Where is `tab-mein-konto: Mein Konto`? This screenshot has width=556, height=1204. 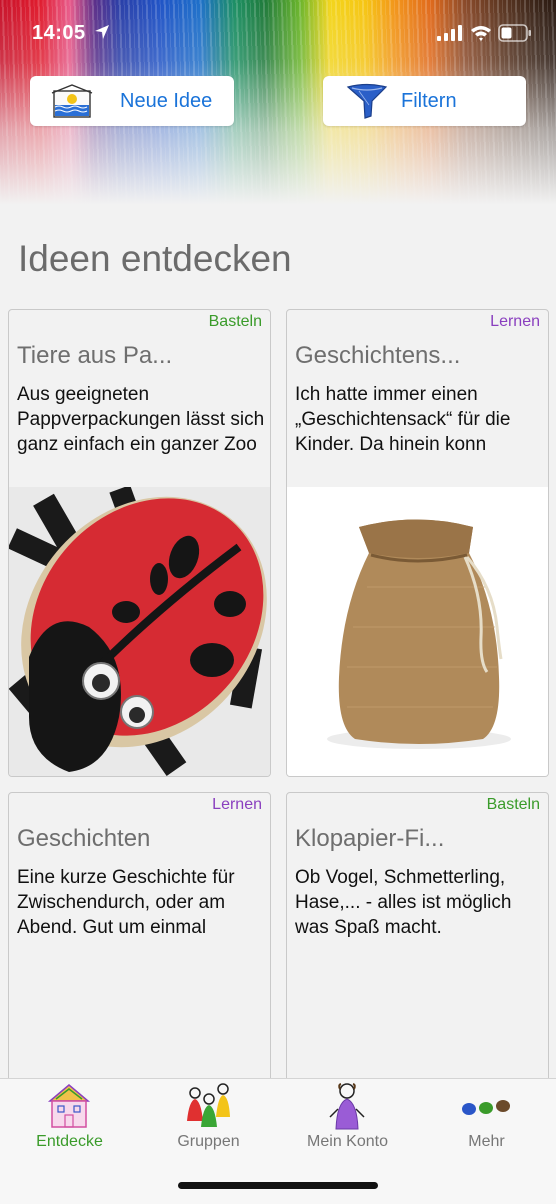 tab-mein-konto: Mein Konto is located at coordinates (347, 1124).